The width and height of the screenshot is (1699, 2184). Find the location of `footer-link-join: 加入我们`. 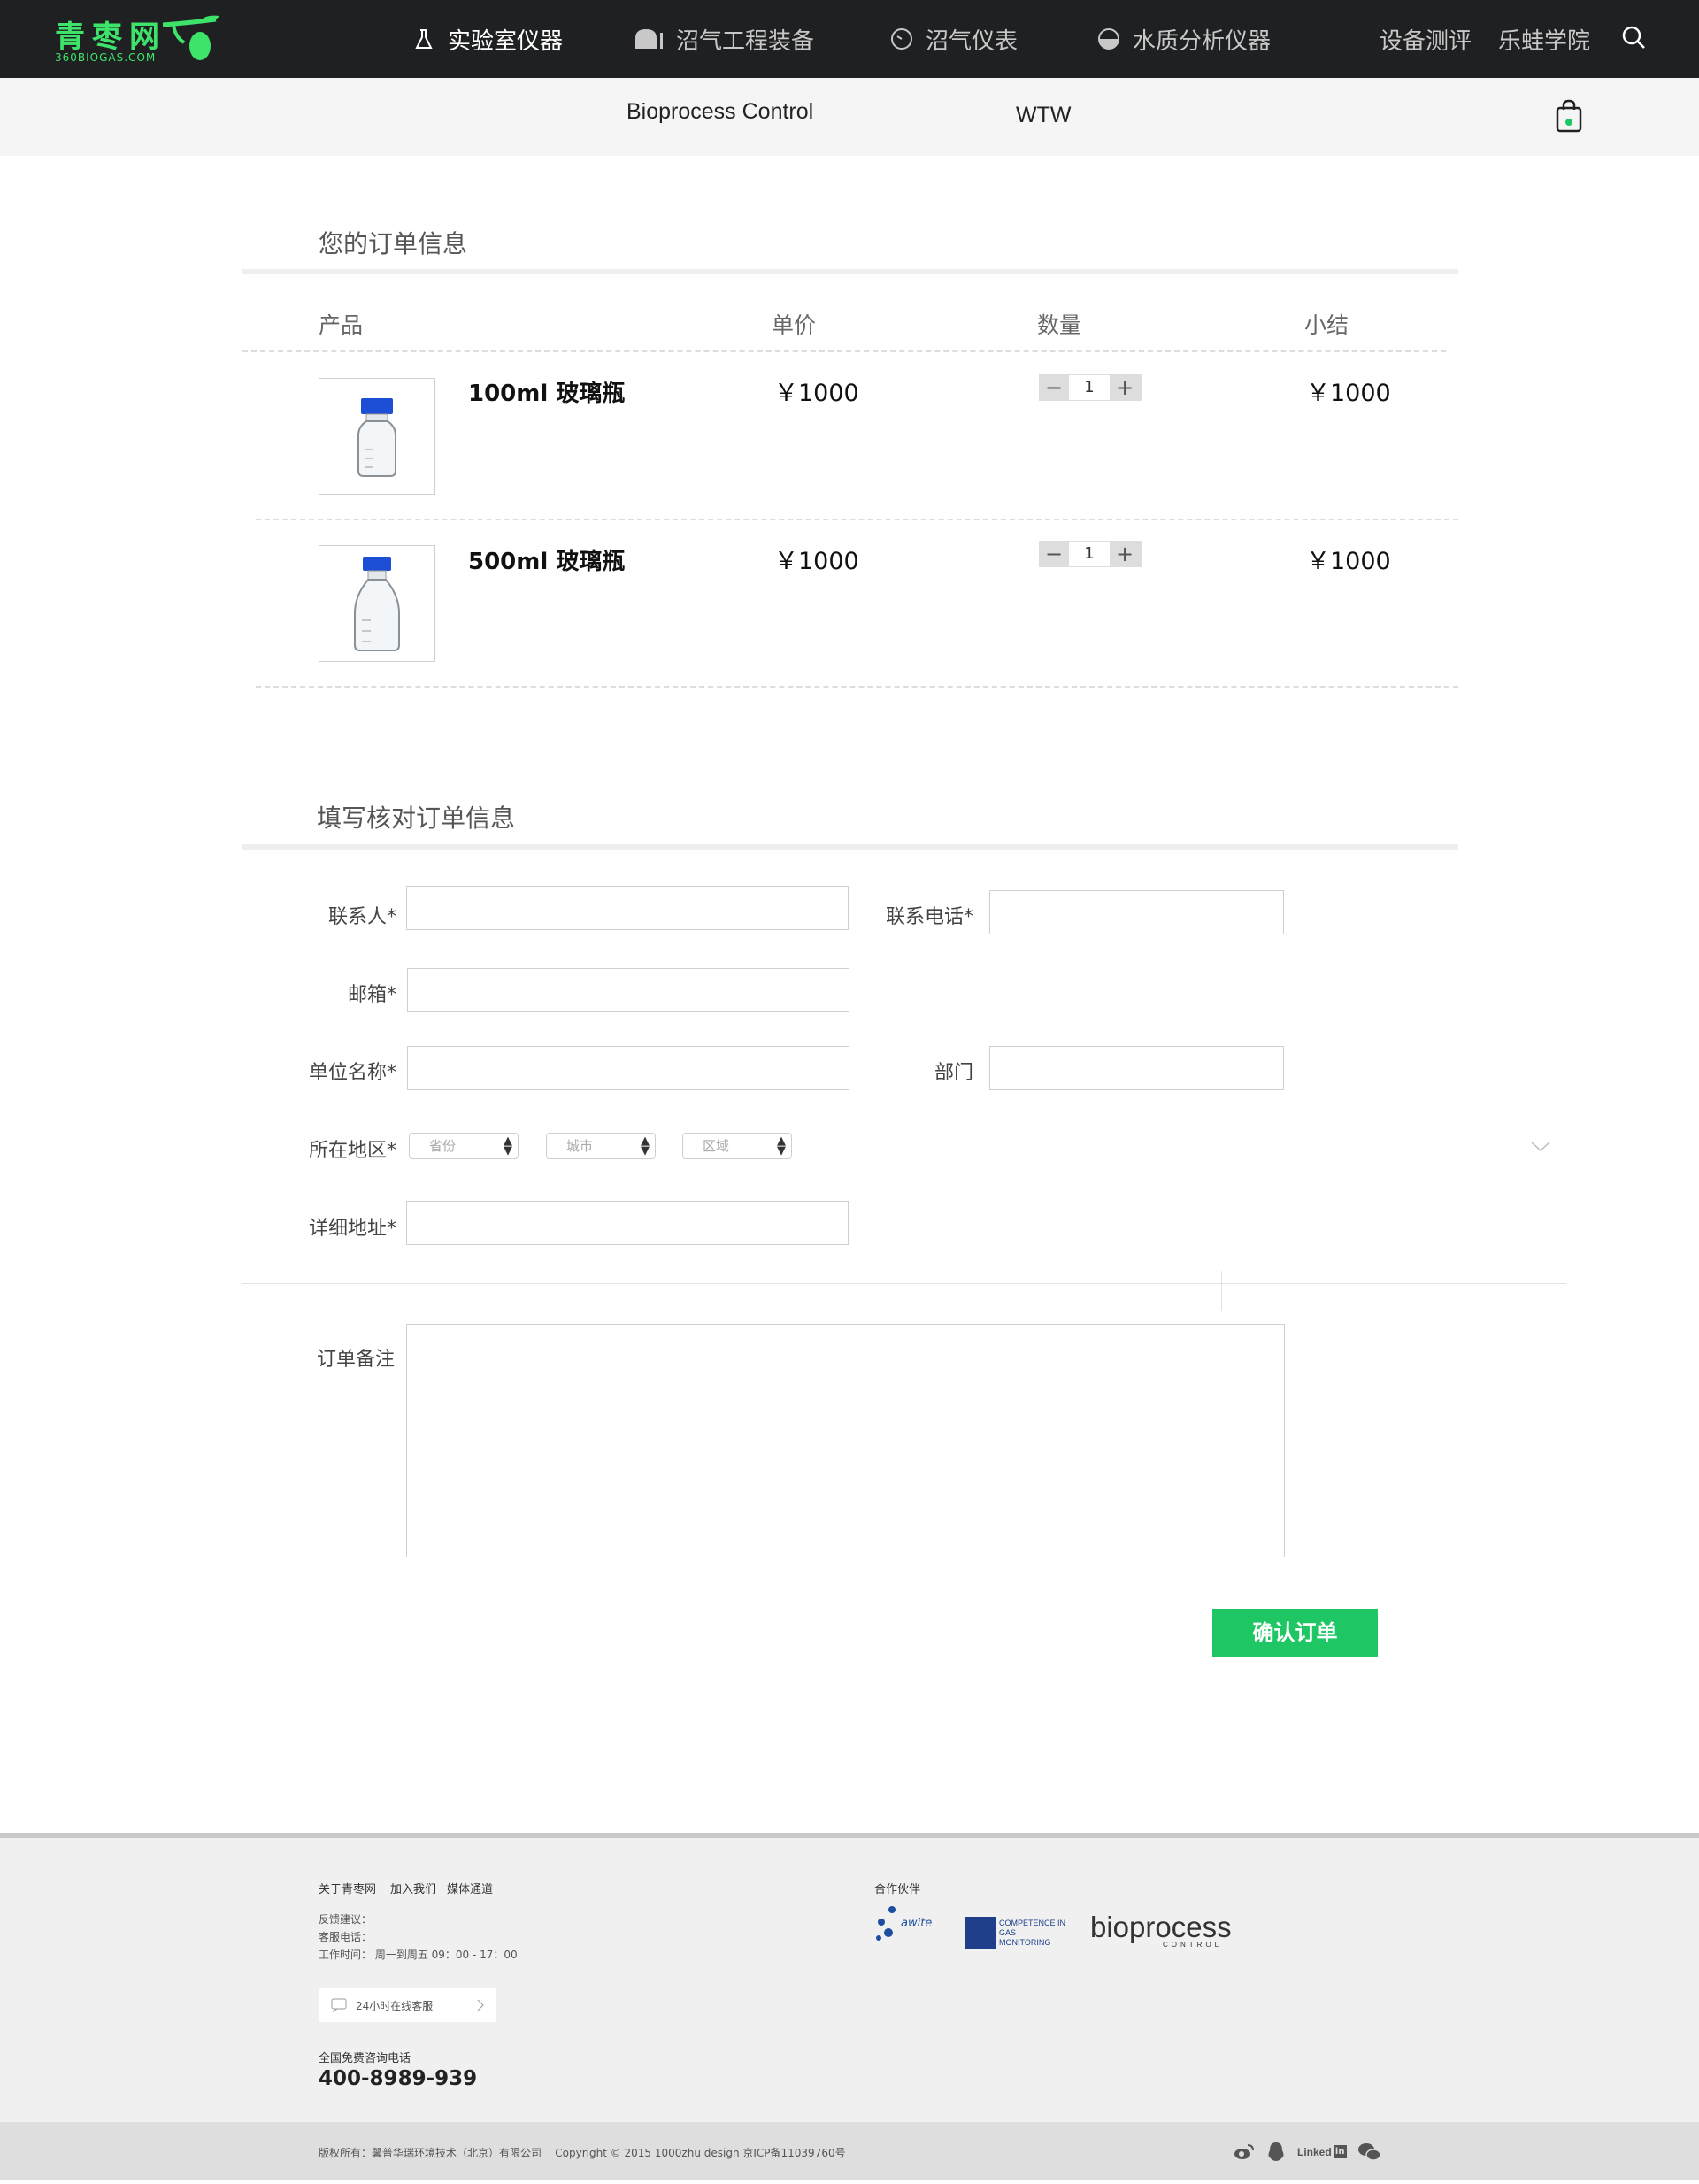

footer-link-join: 加入我们 is located at coordinates (413, 1888).